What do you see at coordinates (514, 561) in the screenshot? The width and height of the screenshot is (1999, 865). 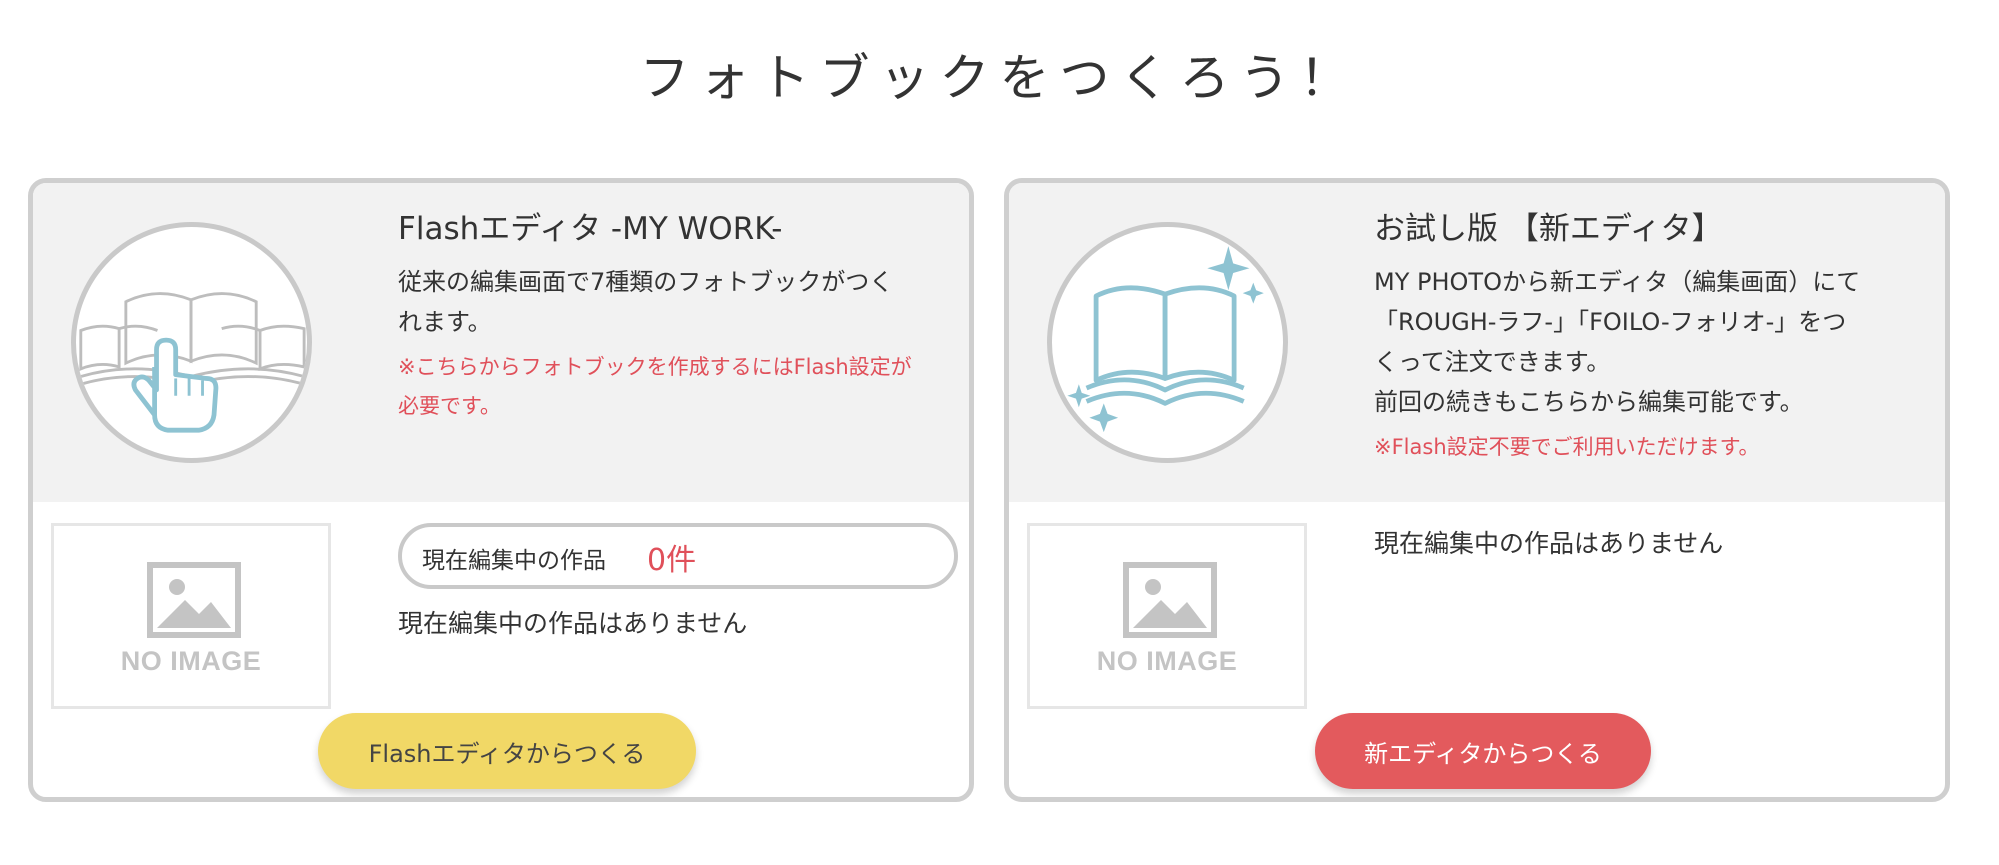 I see `editing-count-label: 現在編集中の作品` at bounding box center [514, 561].